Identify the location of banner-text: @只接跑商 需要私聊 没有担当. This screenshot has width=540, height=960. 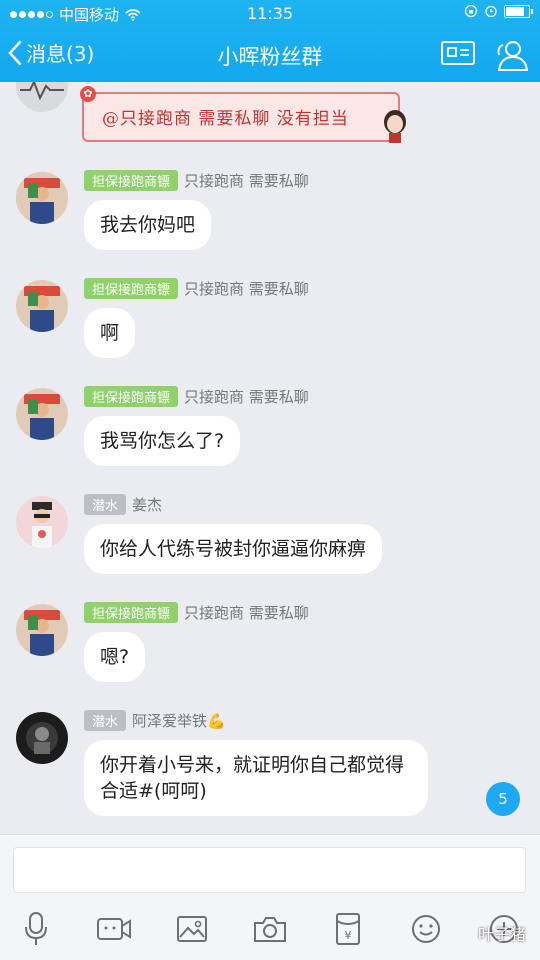
(225, 119).